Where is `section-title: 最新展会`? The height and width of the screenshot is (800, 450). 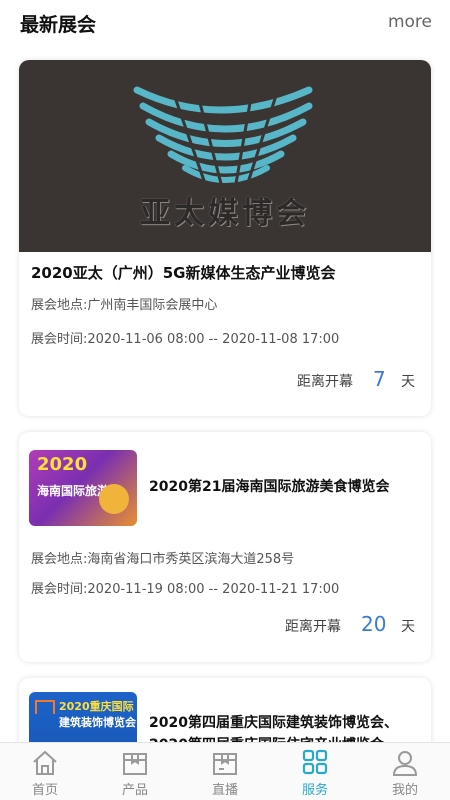 section-title: 最新展会 is located at coordinates (58, 25).